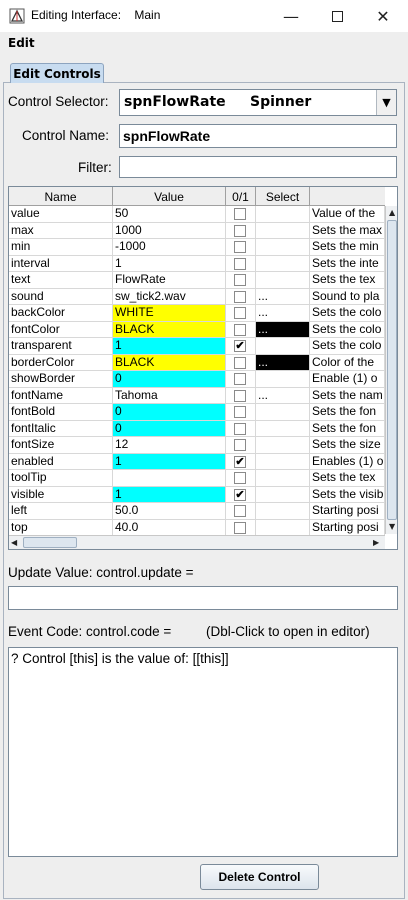  I want to click on horizontal-scroll-thumb, so click(50, 542).